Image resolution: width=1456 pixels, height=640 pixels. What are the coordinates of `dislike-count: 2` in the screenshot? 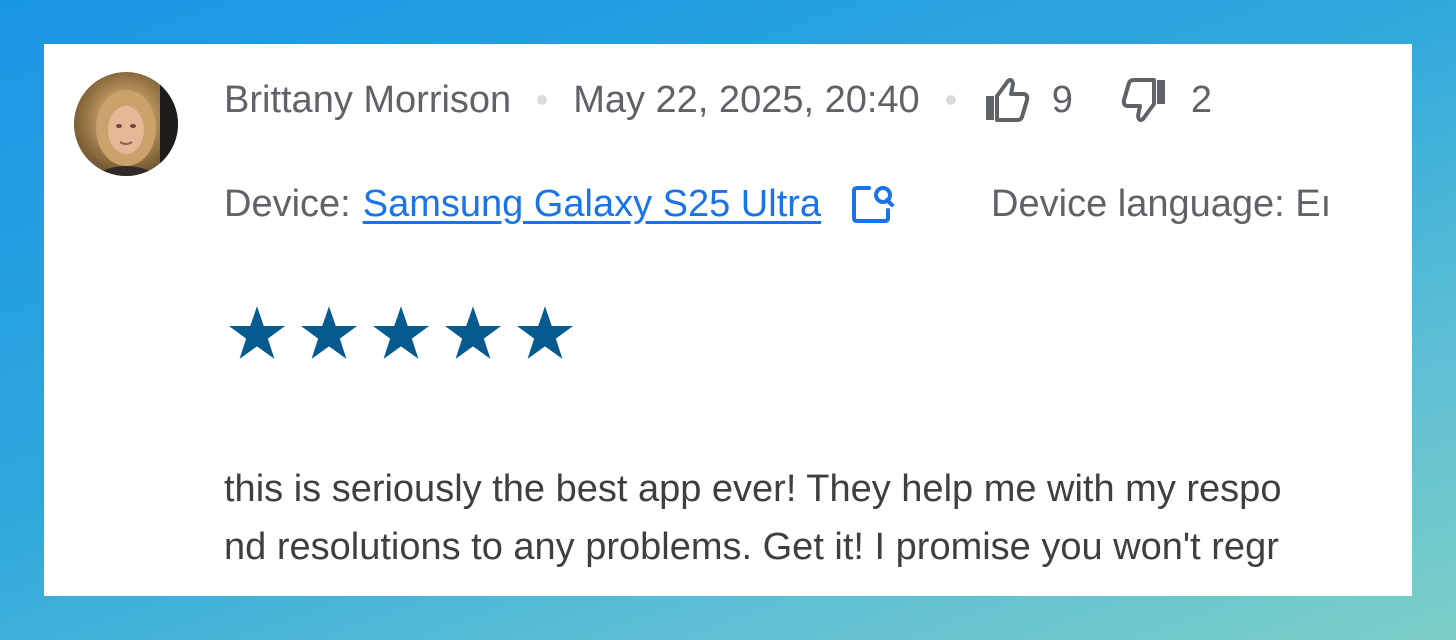 It's located at (1201, 99).